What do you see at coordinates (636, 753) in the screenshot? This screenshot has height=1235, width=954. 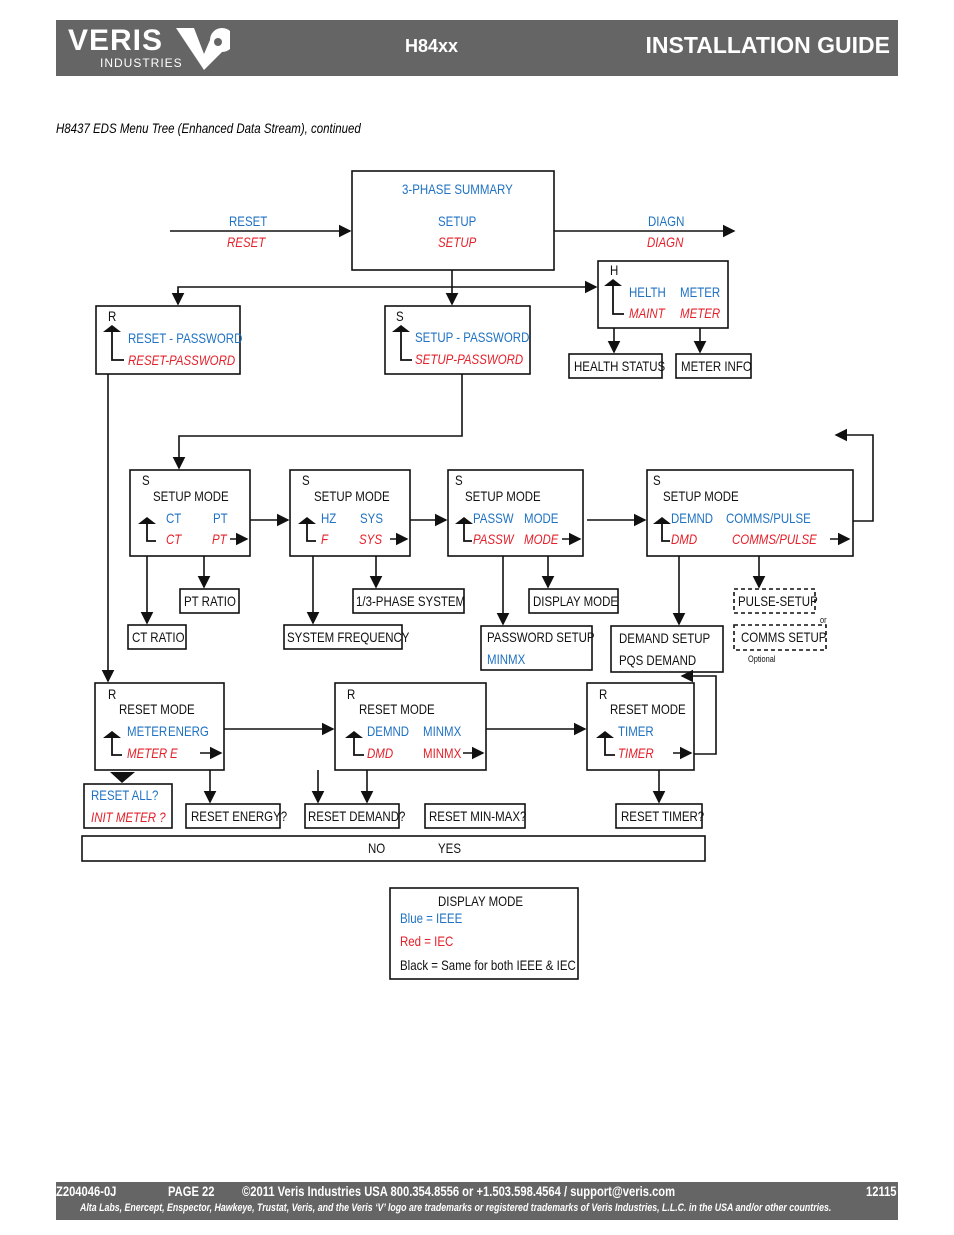 I see `reset-timer-iec: TIMER` at bounding box center [636, 753].